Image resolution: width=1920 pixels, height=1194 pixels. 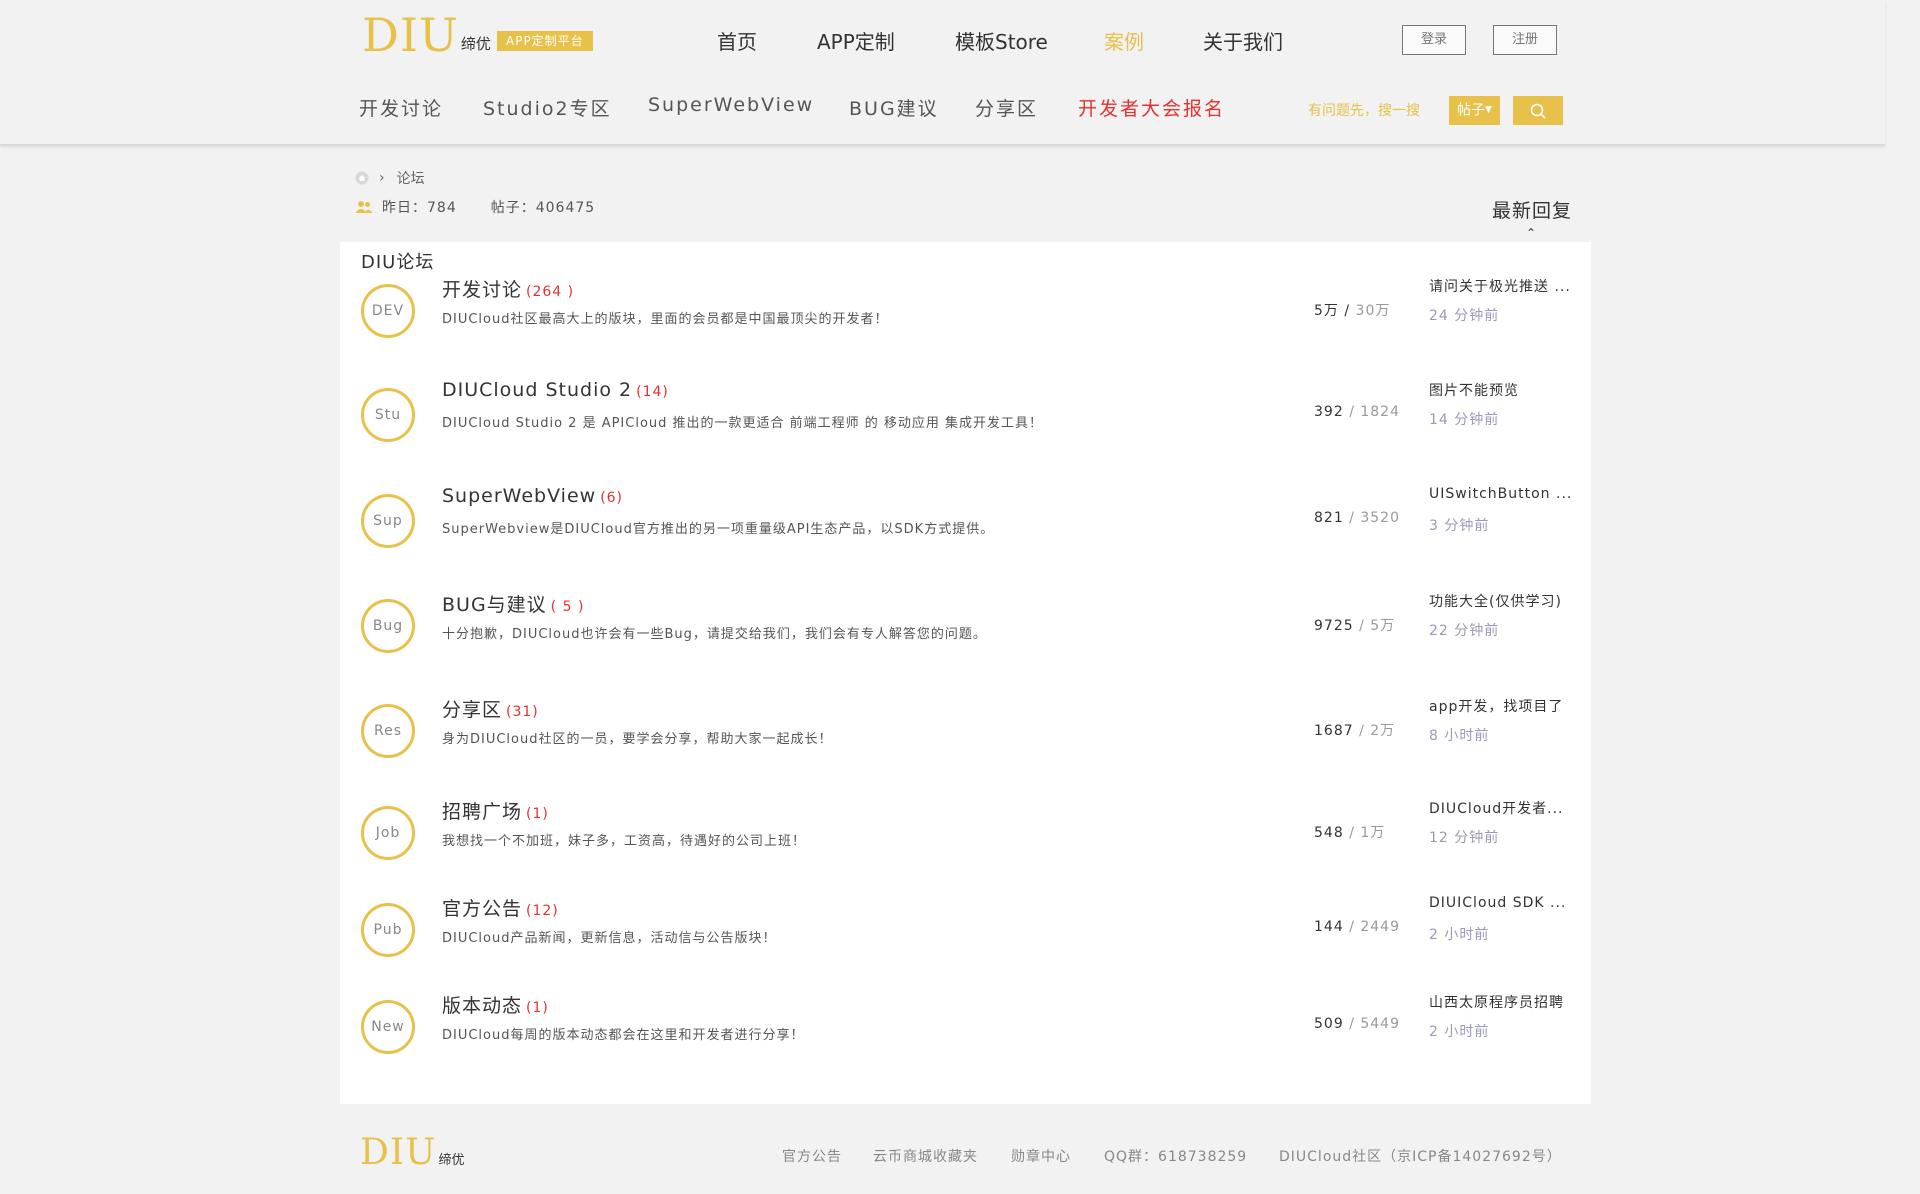 I want to click on home-icon, so click(x=362, y=178).